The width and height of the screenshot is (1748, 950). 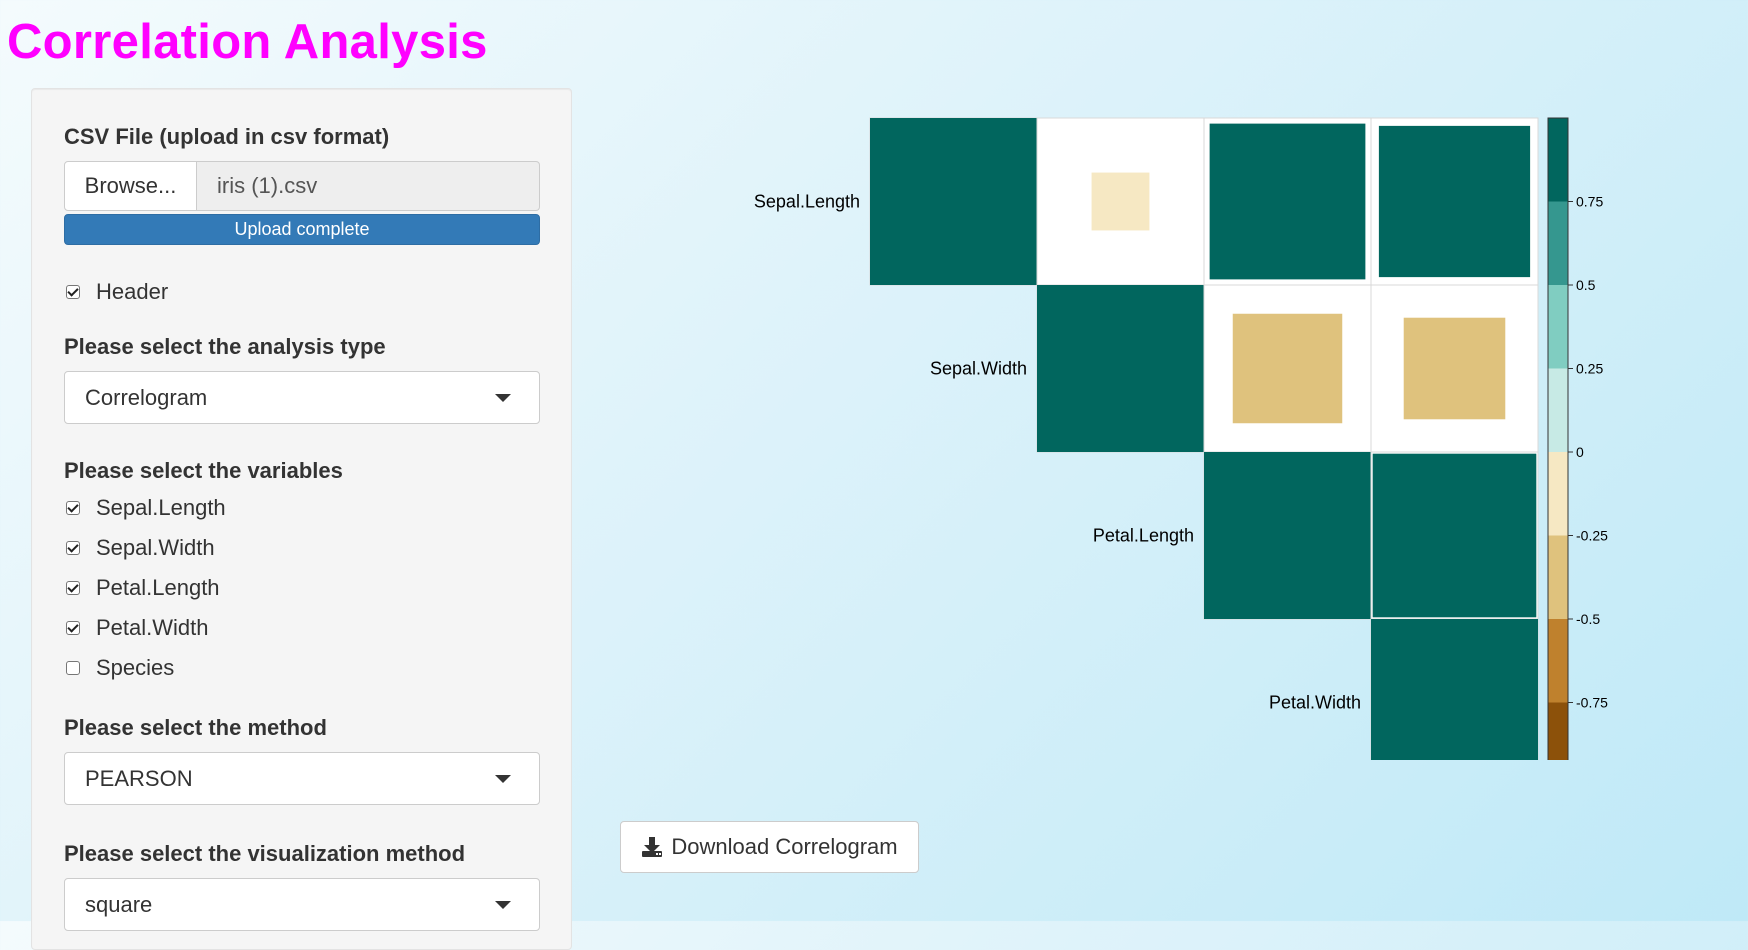 What do you see at coordinates (1588, 619) in the screenshot?
I see `colorbar-tick-label: -0.5` at bounding box center [1588, 619].